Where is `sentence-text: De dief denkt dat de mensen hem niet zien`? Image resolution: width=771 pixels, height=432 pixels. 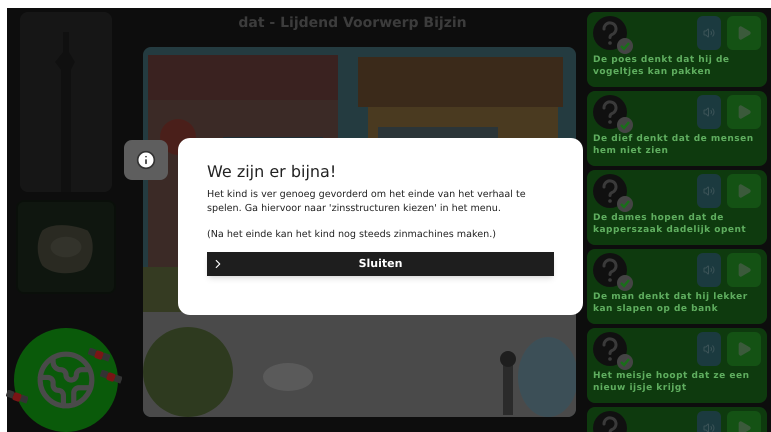
sentence-text: De dief denkt dat de mensen hem niet zien is located at coordinates (674, 145).